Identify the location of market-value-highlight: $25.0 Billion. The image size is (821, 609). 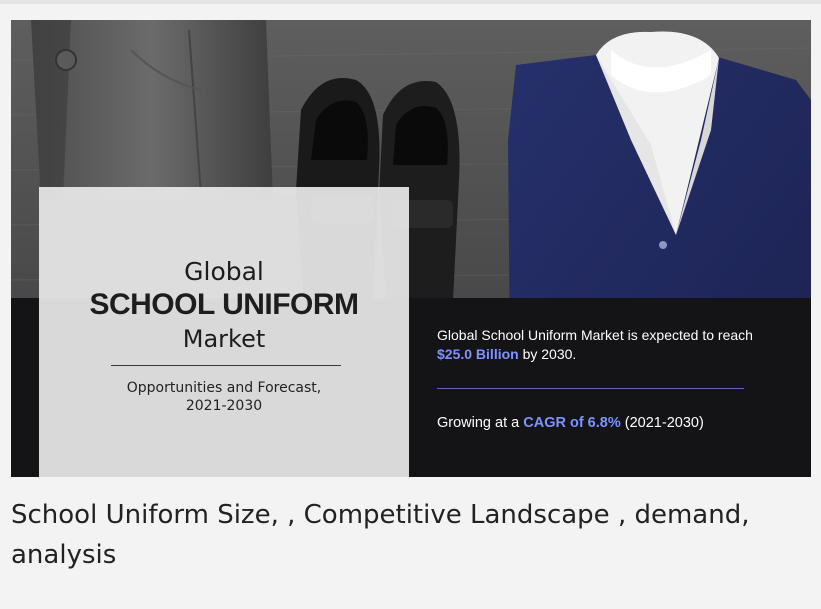
(478, 354).